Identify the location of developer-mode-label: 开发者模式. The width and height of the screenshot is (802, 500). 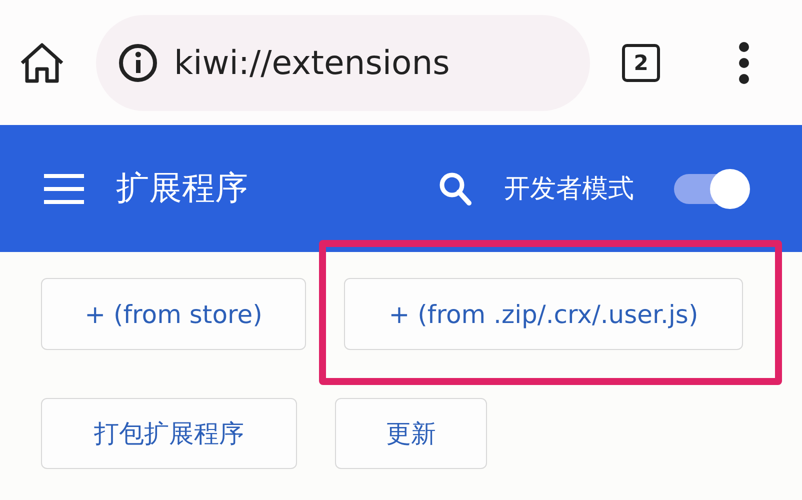
(569, 189).